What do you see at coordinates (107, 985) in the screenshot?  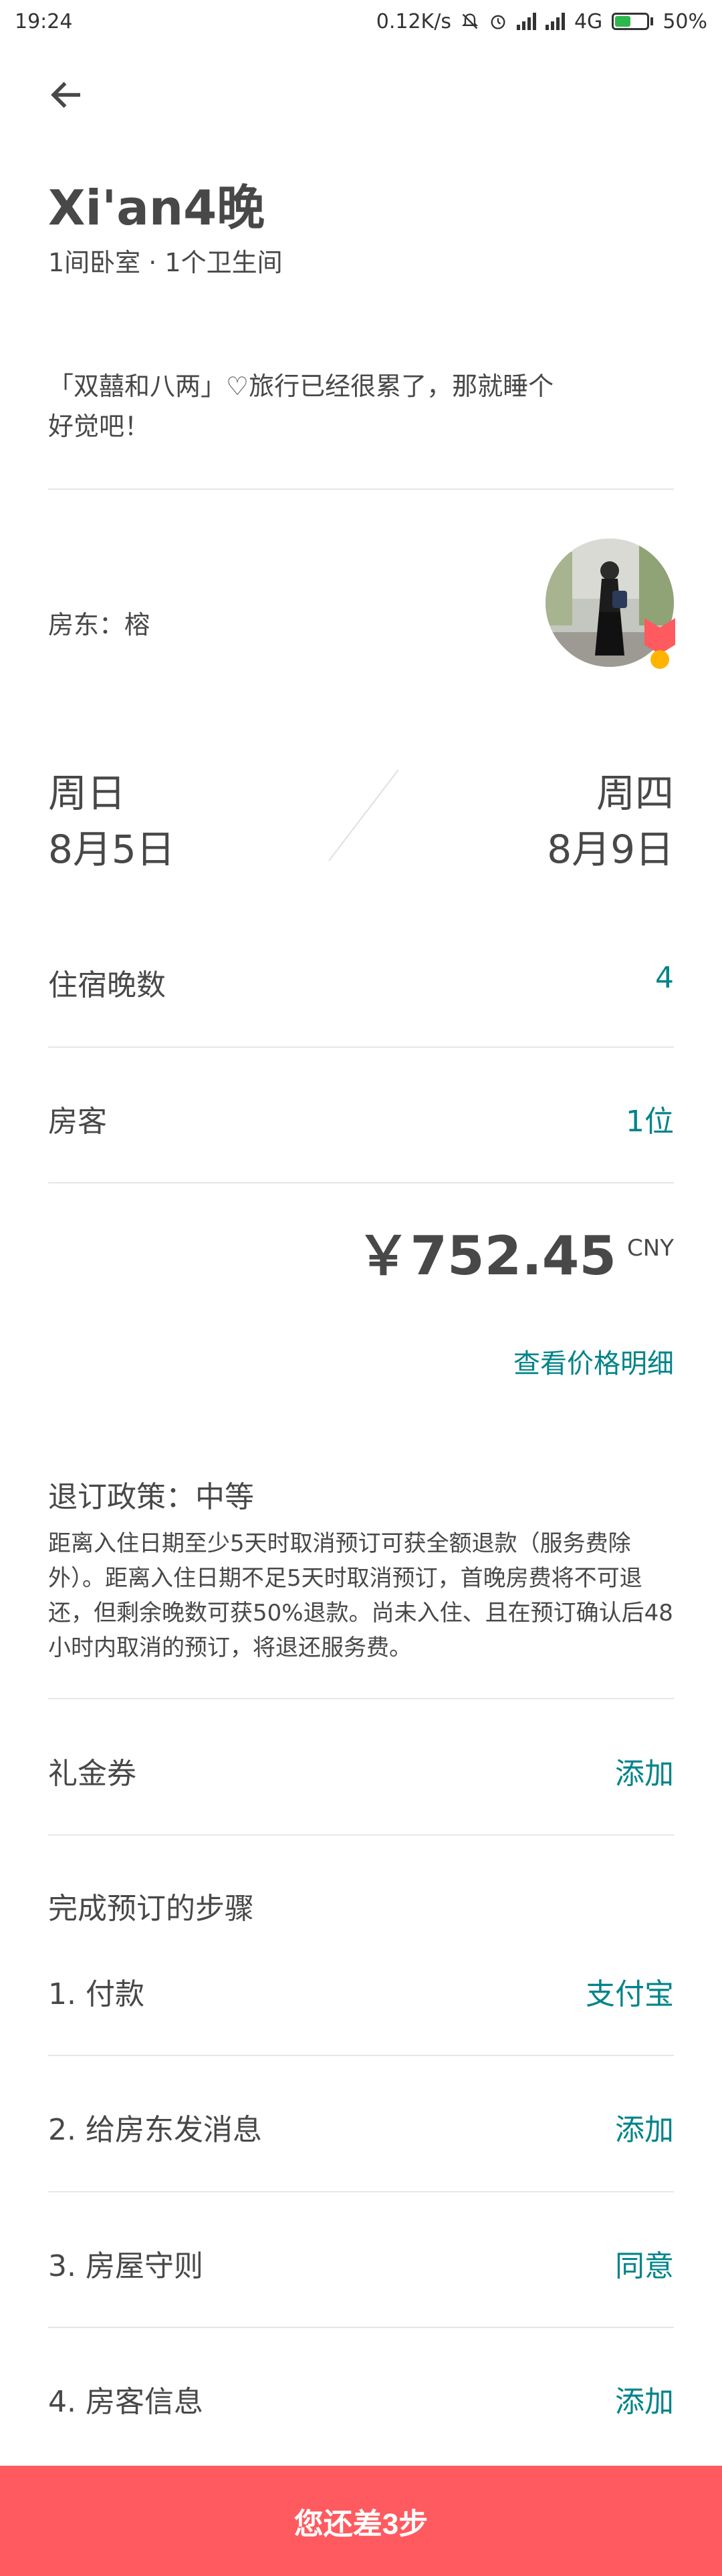 I see `nights-label: 住宿晚数` at bounding box center [107, 985].